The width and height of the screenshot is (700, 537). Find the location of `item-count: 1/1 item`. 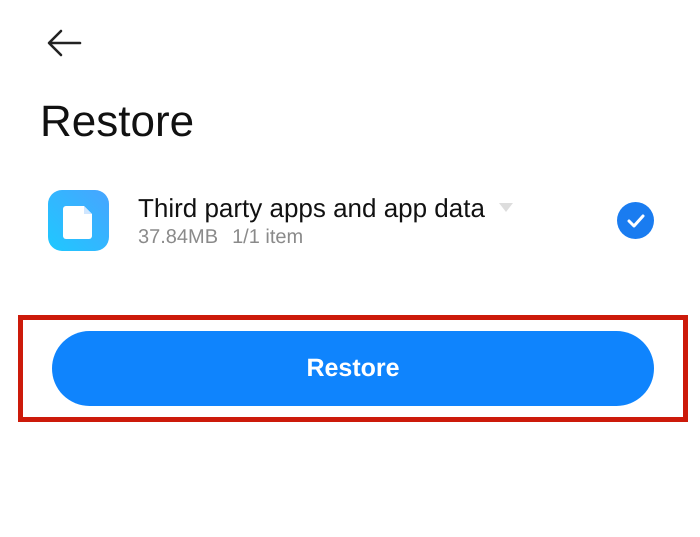

item-count: 1/1 item is located at coordinates (268, 237).